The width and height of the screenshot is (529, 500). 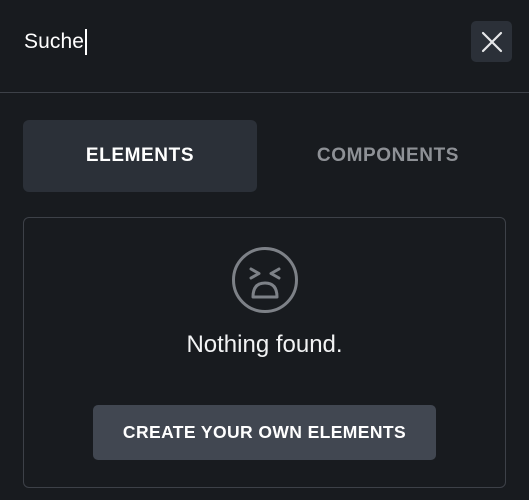 I want to click on sad-face-icon, so click(x=265, y=280).